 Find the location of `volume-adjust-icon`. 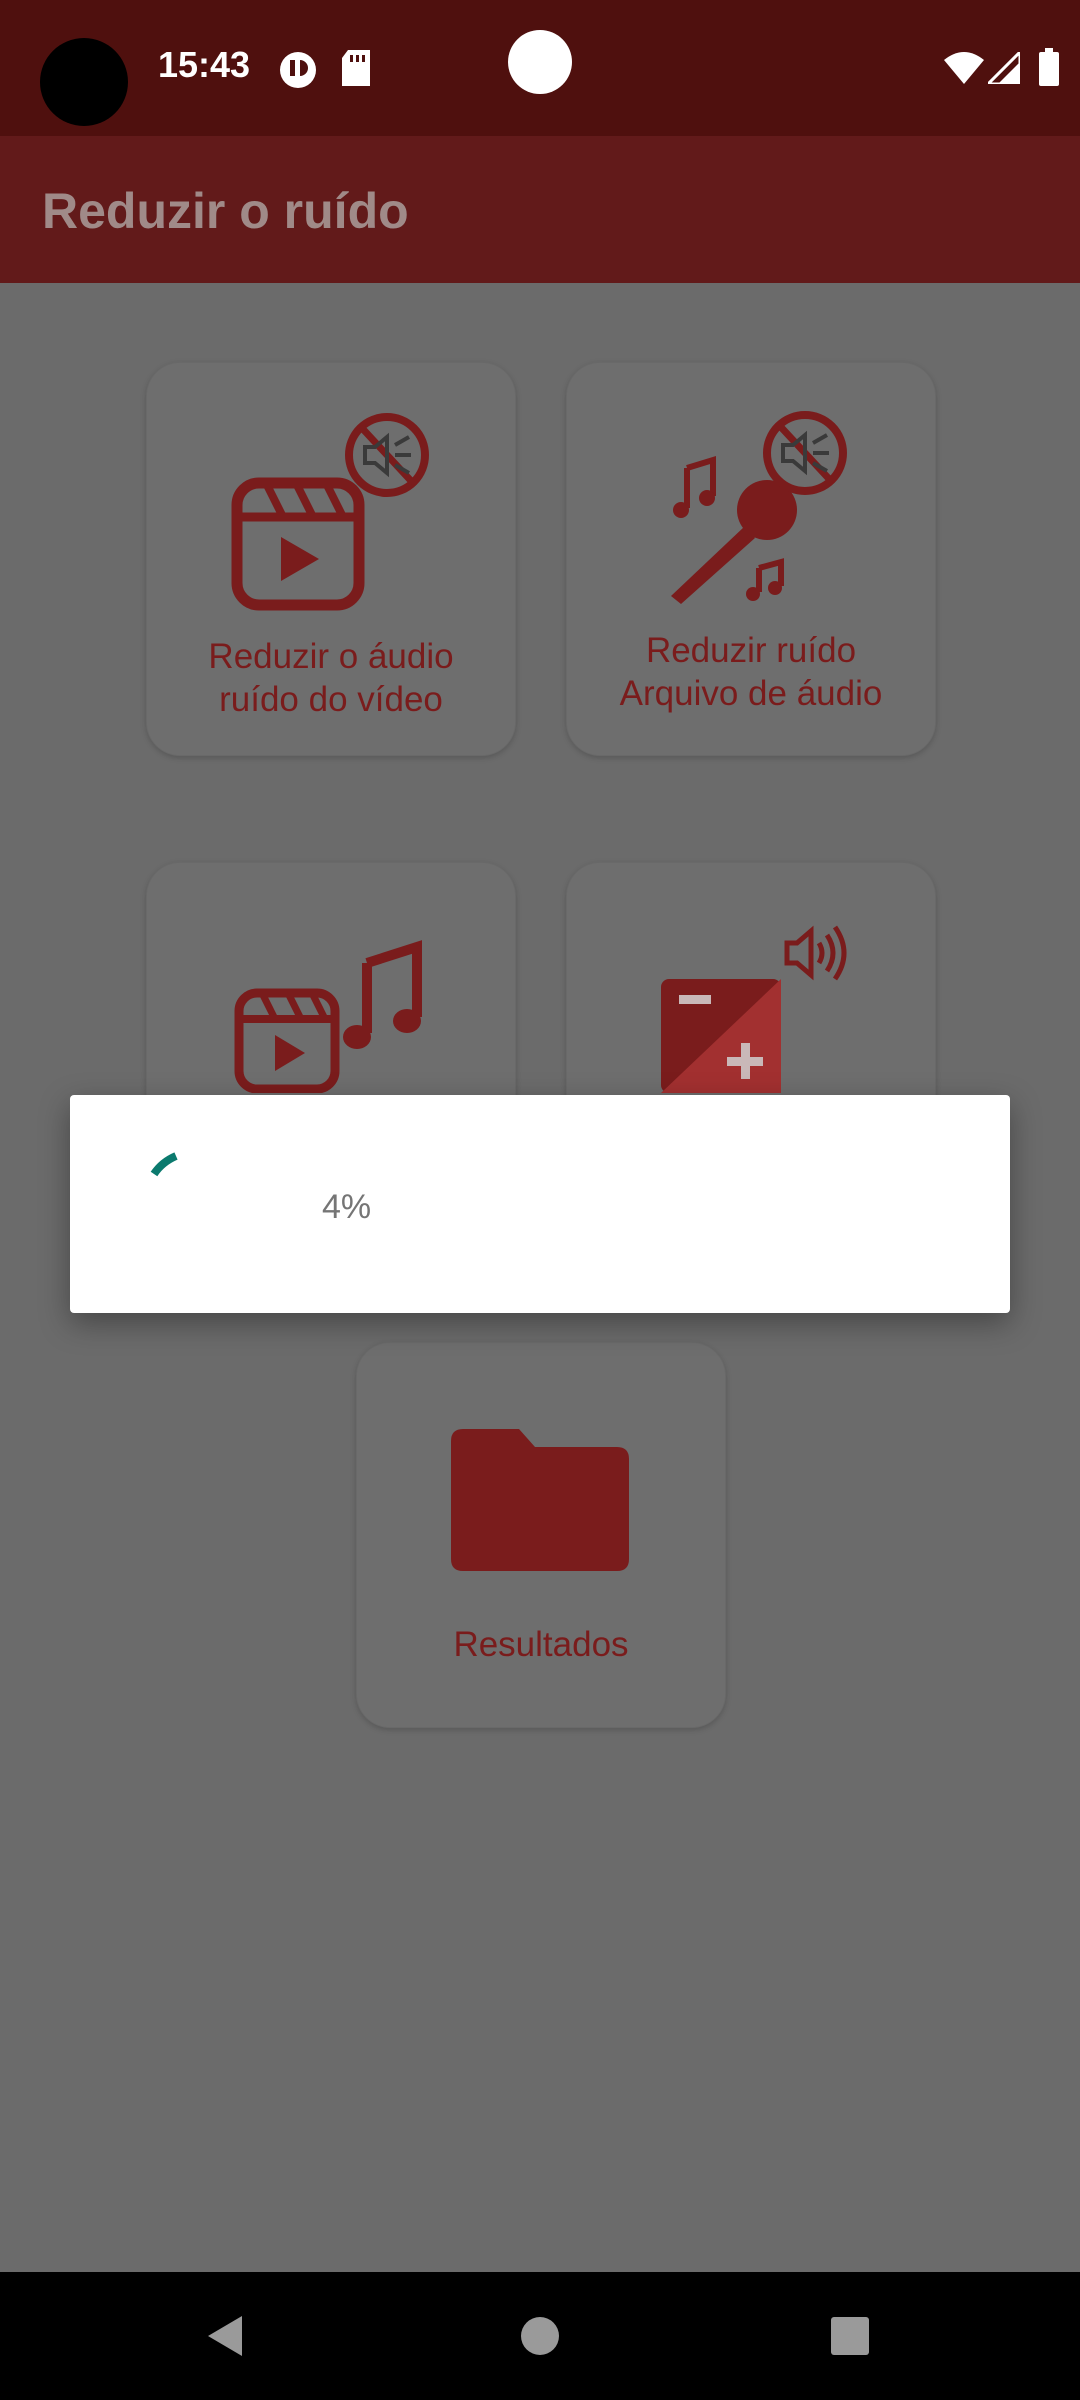

volume-adjust-icon is located at coordinates (754, 1009).